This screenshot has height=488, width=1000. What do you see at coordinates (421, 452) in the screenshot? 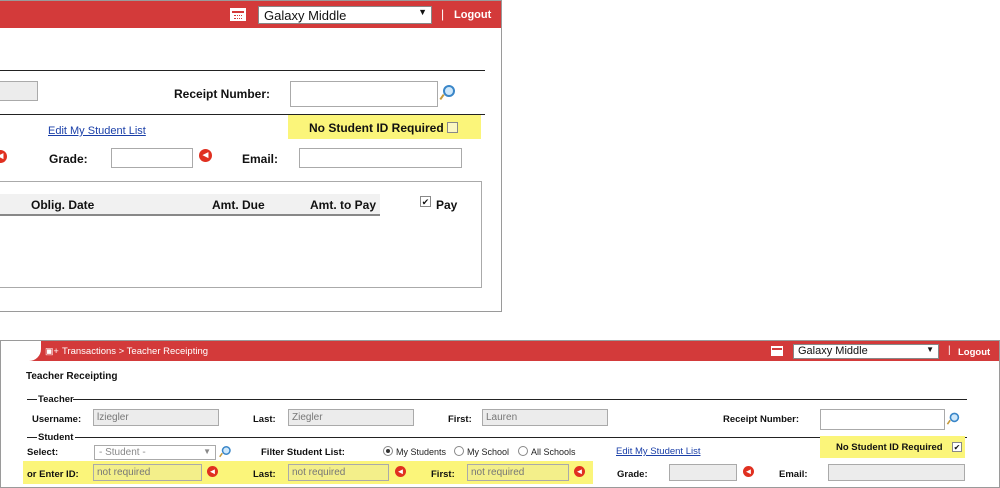
I see `radio-label-my-students: My Students` at bounding box center [421, 452].